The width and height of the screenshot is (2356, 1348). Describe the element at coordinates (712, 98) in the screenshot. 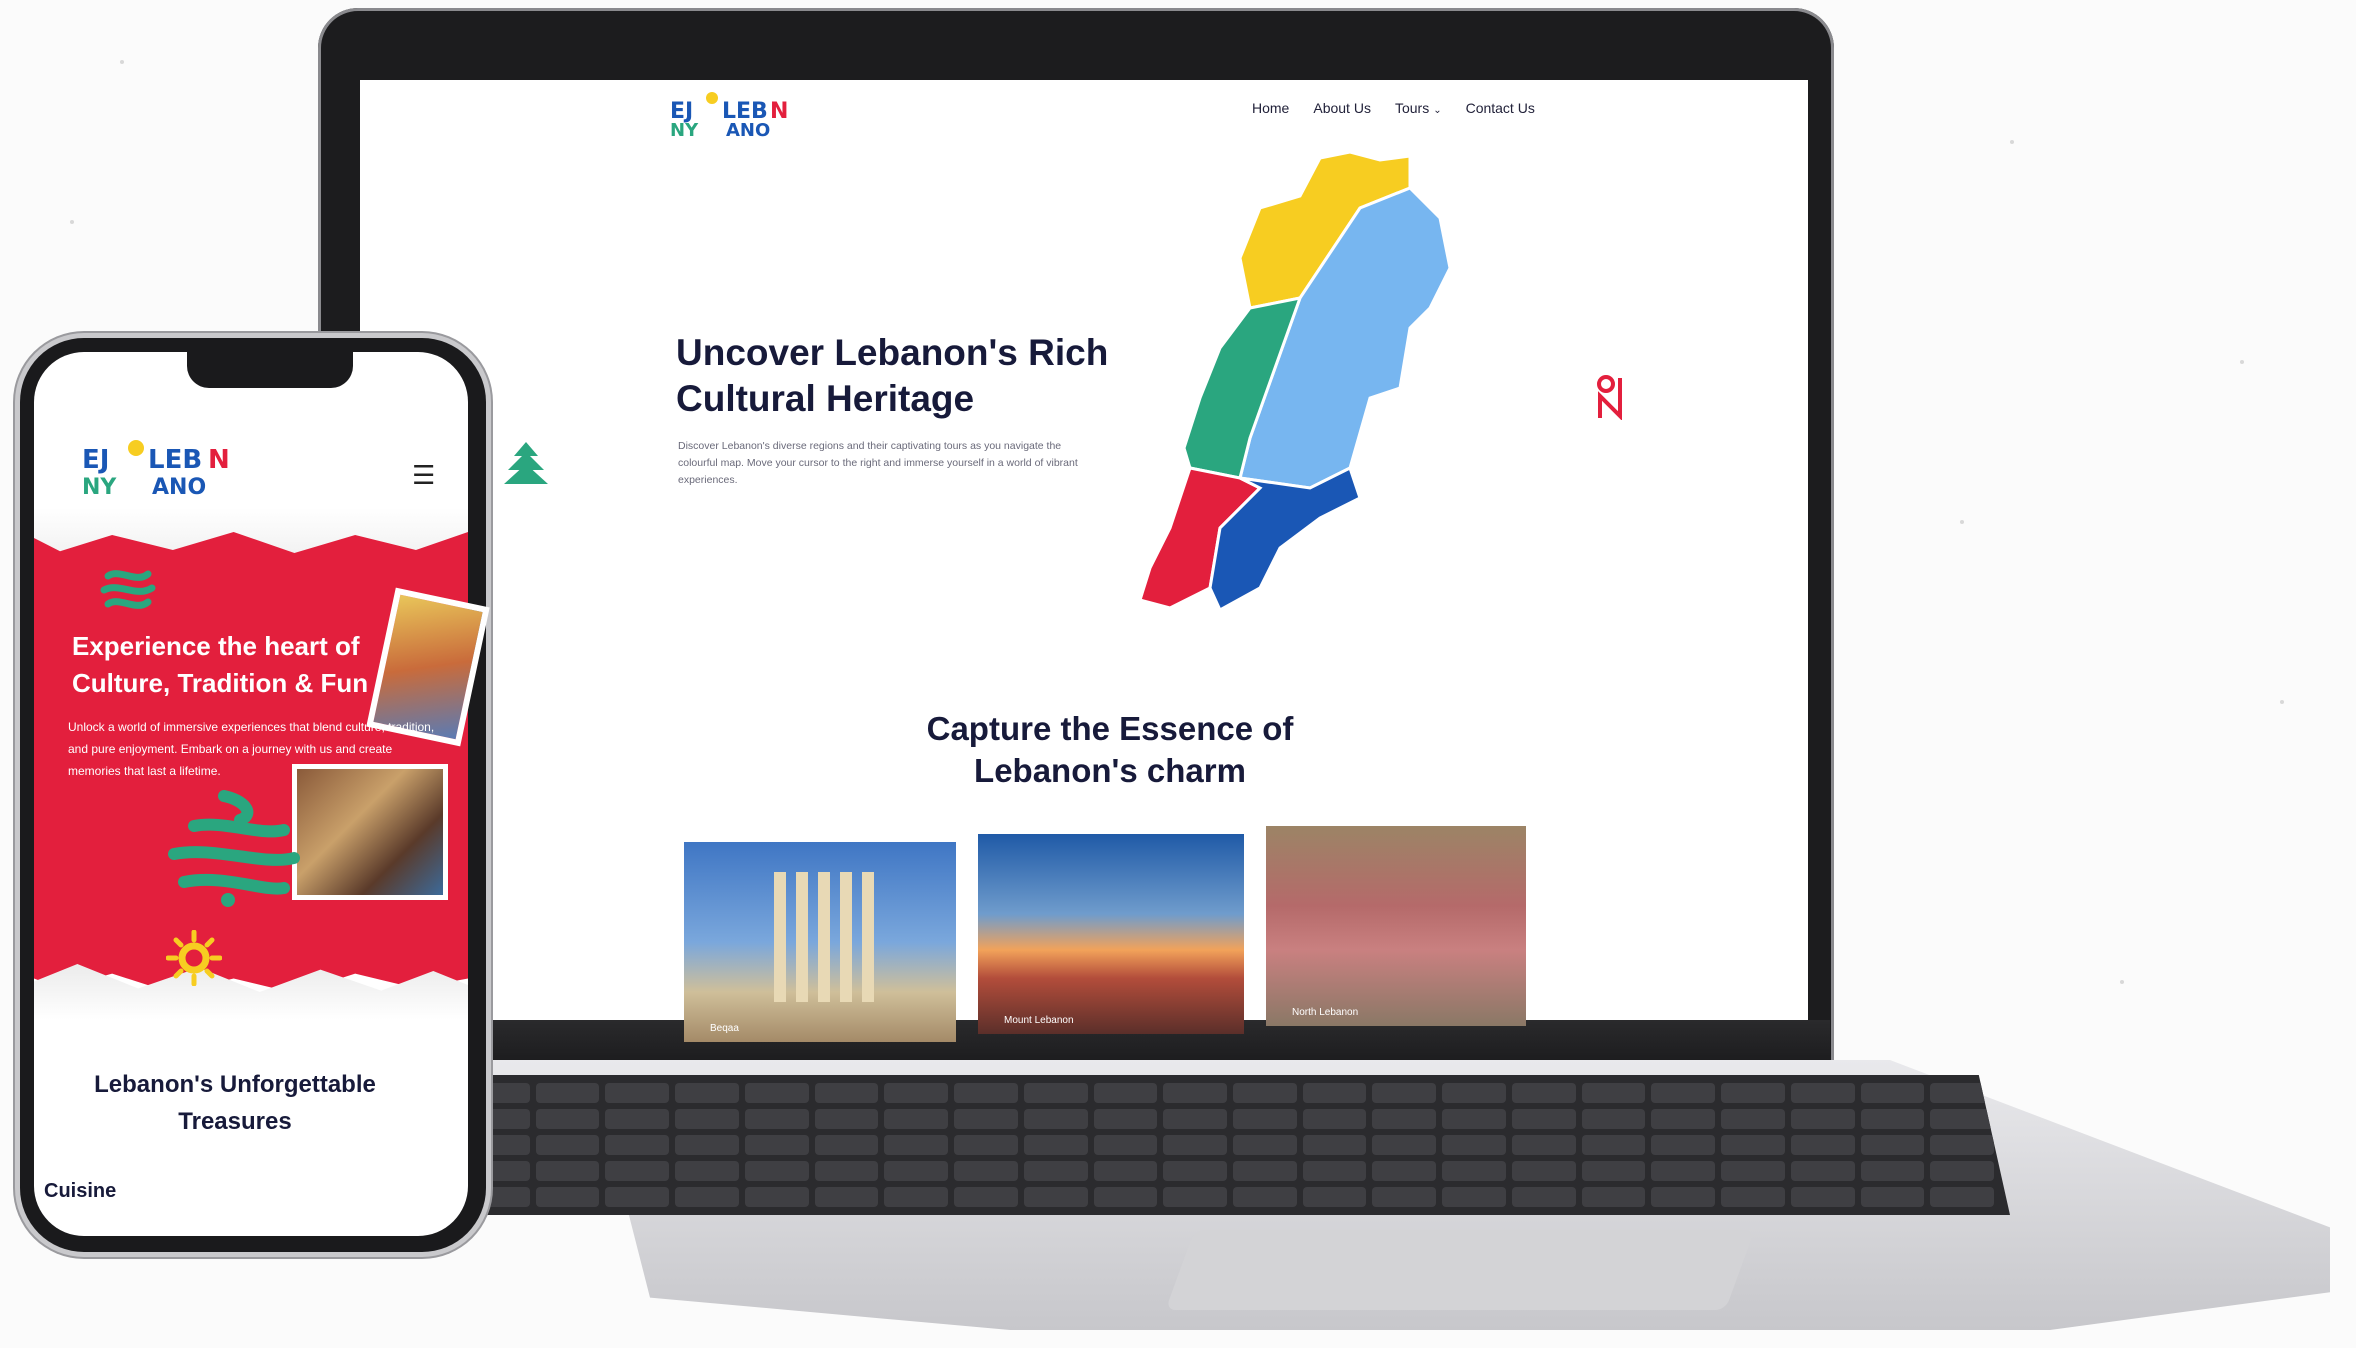

I see `logo-sun-icon` at that location.